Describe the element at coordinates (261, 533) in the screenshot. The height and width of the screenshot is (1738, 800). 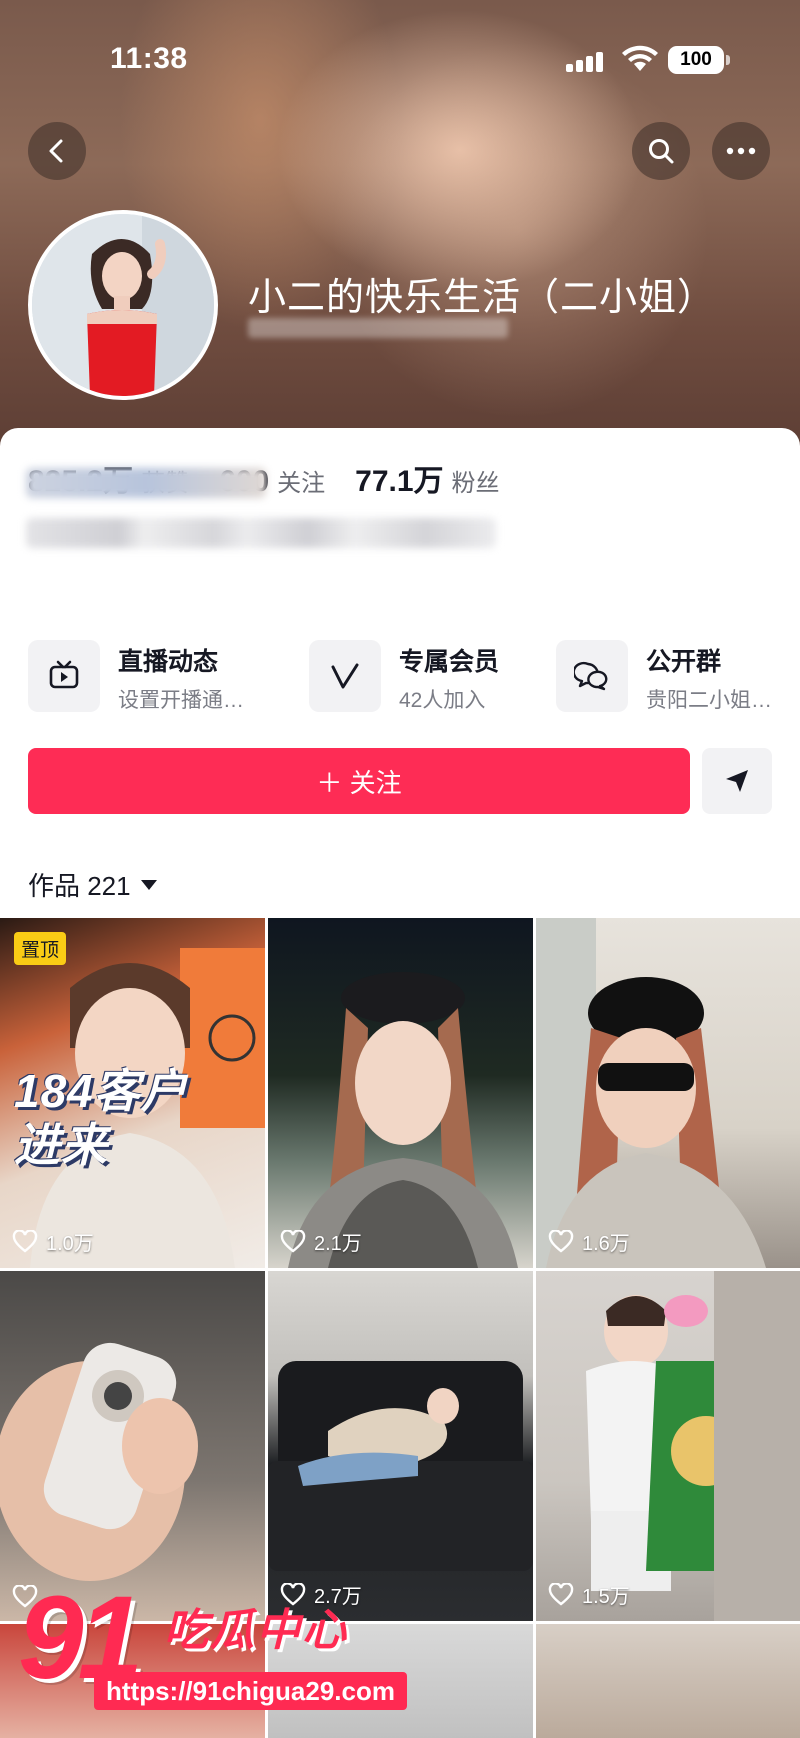
I see `bio-tags-blurred` at that location.